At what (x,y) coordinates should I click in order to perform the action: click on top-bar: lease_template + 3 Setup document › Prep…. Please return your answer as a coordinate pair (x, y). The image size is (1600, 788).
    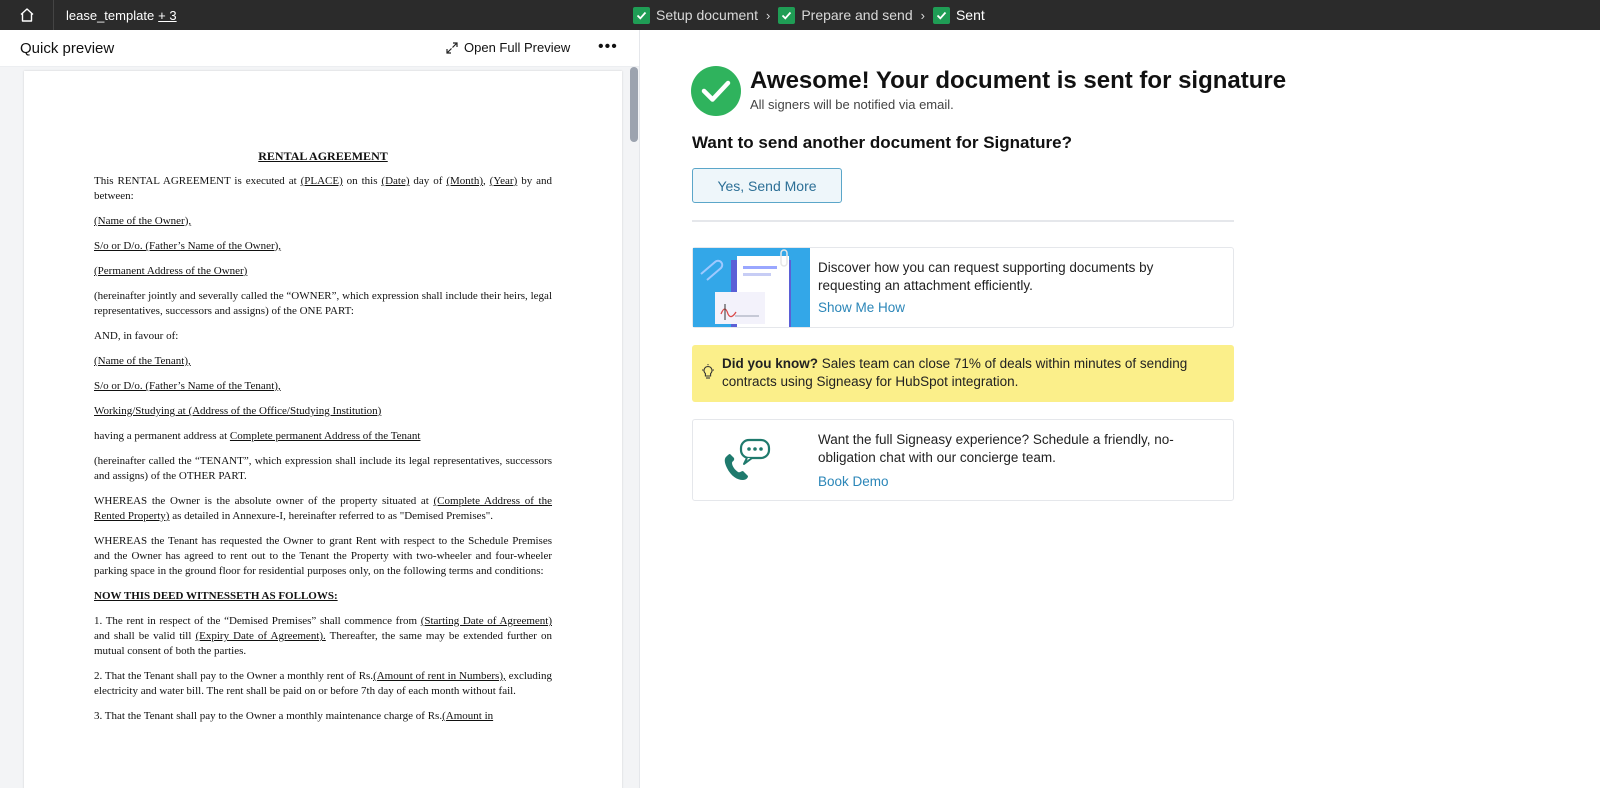
    Looking at the image, I should click on (800, 15).